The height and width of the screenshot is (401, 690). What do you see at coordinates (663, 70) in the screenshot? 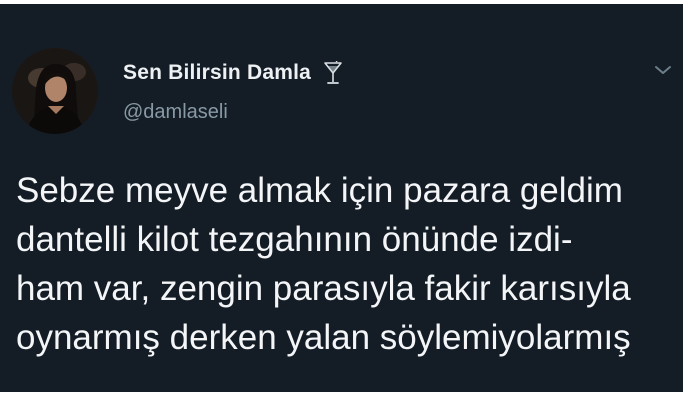
I see `chevron-down-icon` at bounding box center [663, 70].